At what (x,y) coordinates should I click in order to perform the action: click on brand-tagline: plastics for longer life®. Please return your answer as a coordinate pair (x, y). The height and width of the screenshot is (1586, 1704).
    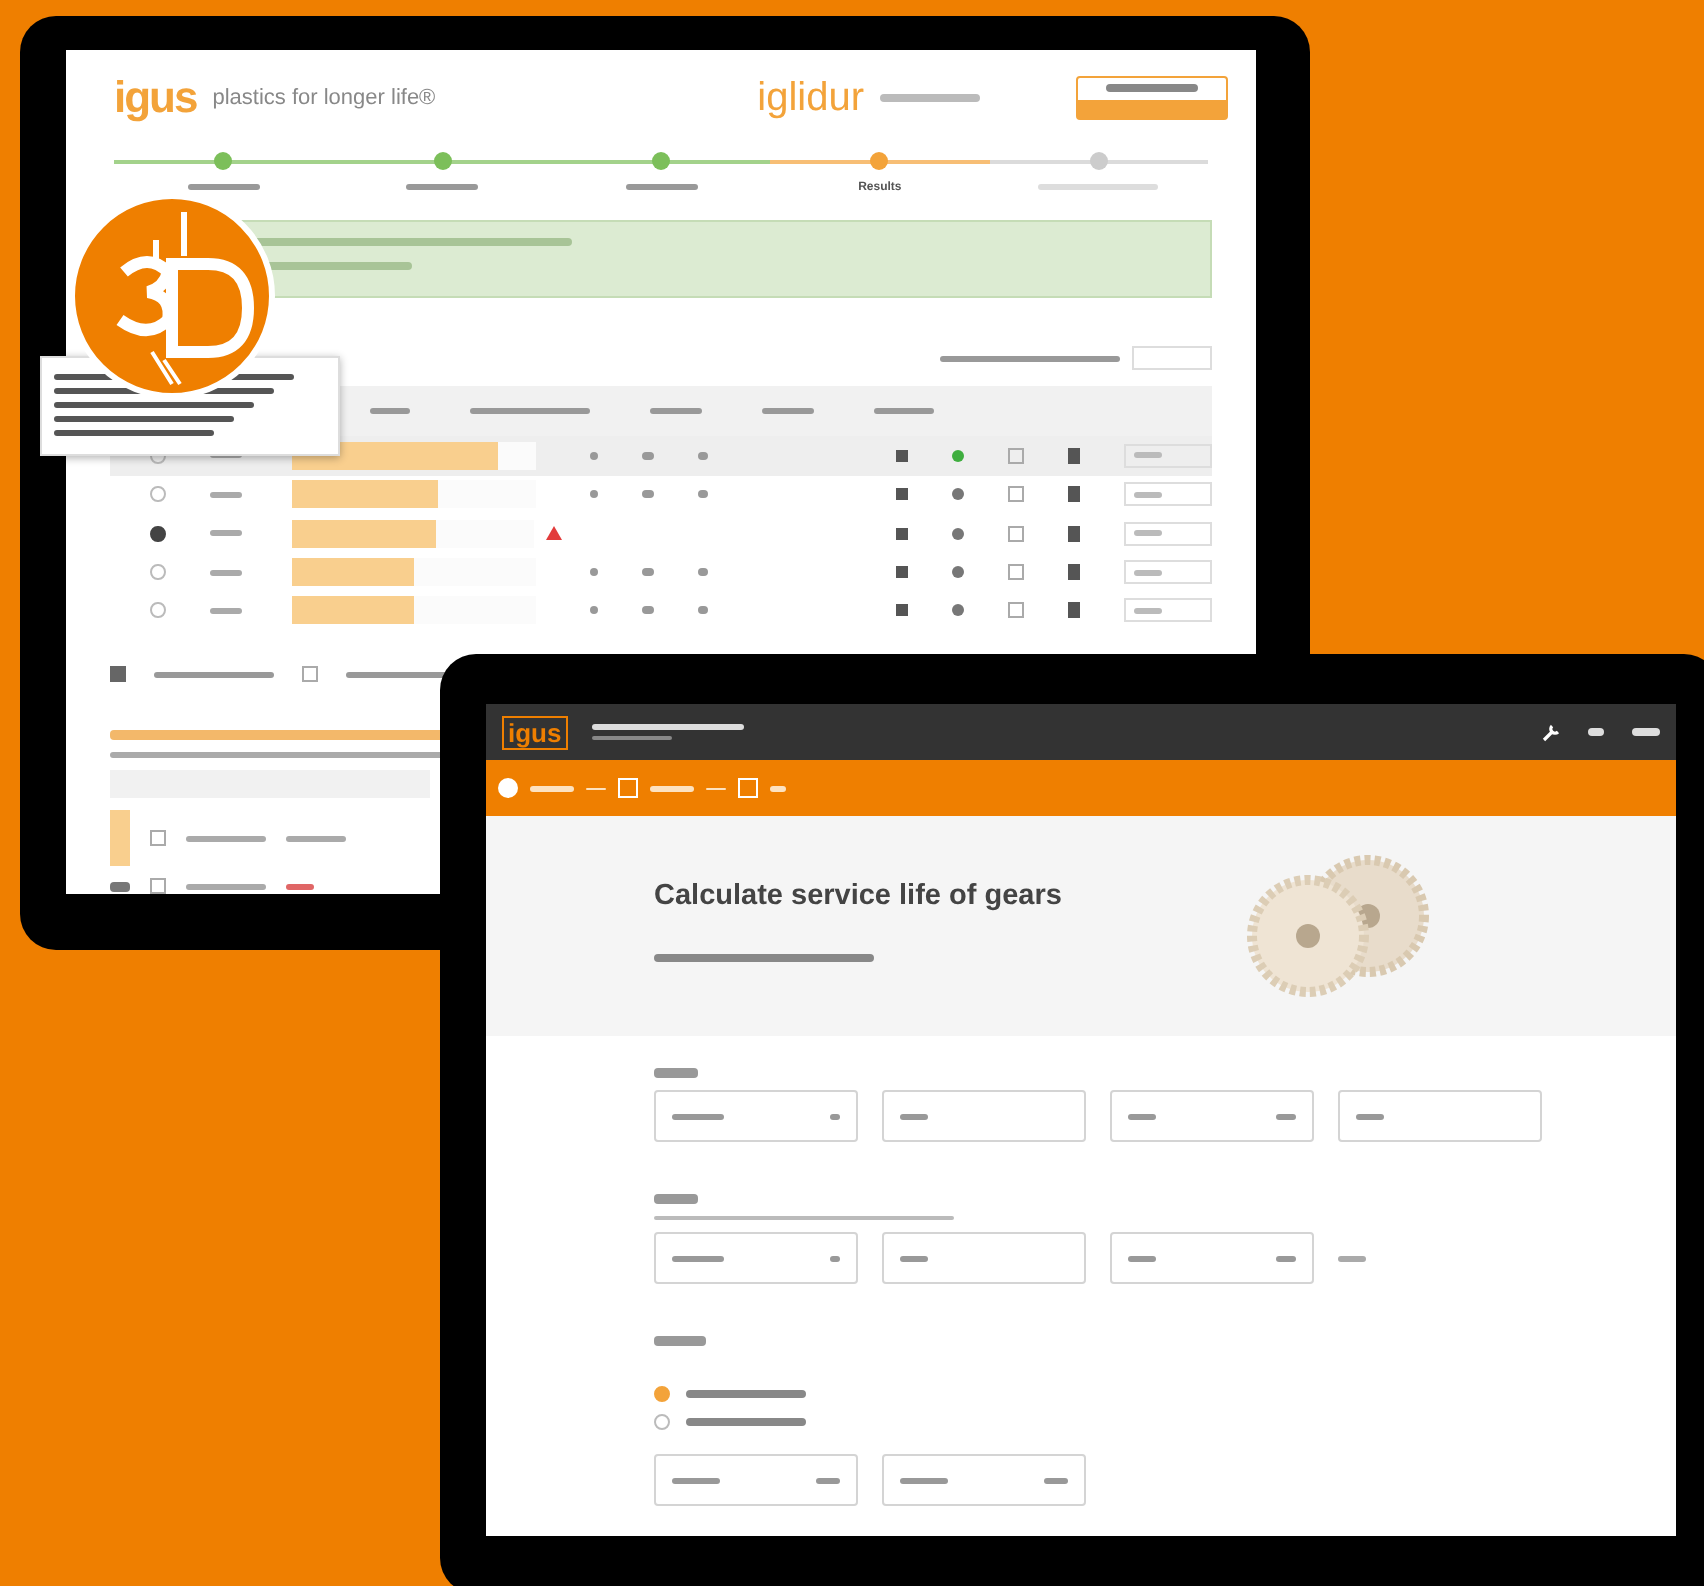
    Looking at the image, I should click on (324, 98).